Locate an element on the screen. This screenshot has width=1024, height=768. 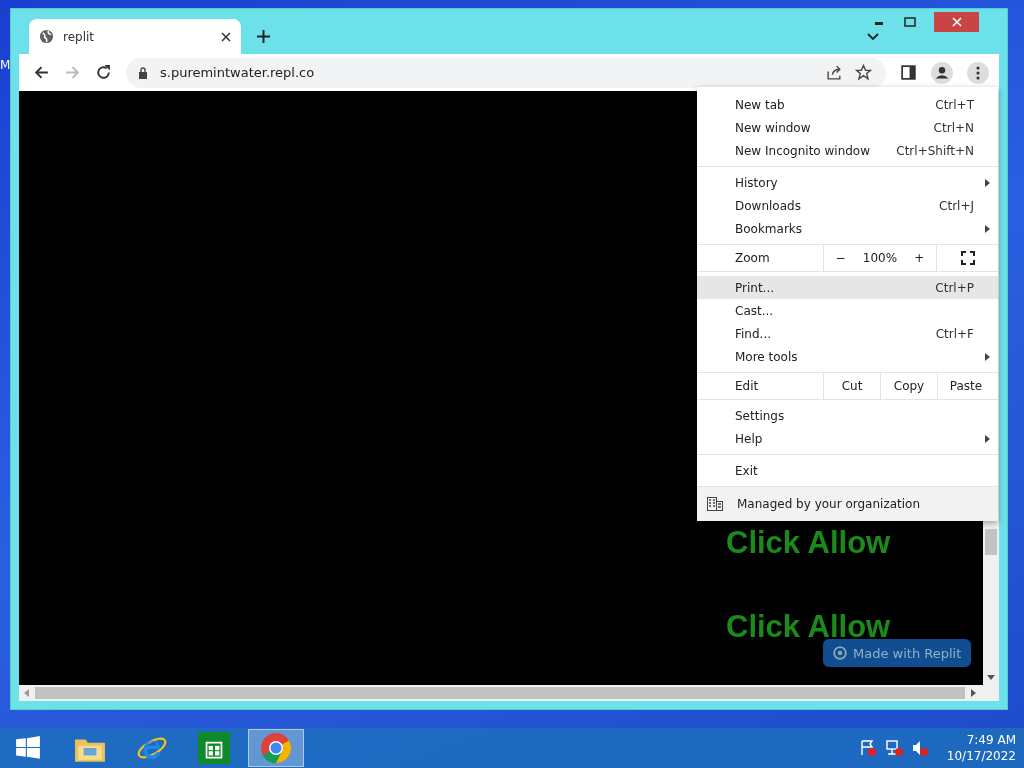
scroll-right-icon is located at coordinates (974, 693).